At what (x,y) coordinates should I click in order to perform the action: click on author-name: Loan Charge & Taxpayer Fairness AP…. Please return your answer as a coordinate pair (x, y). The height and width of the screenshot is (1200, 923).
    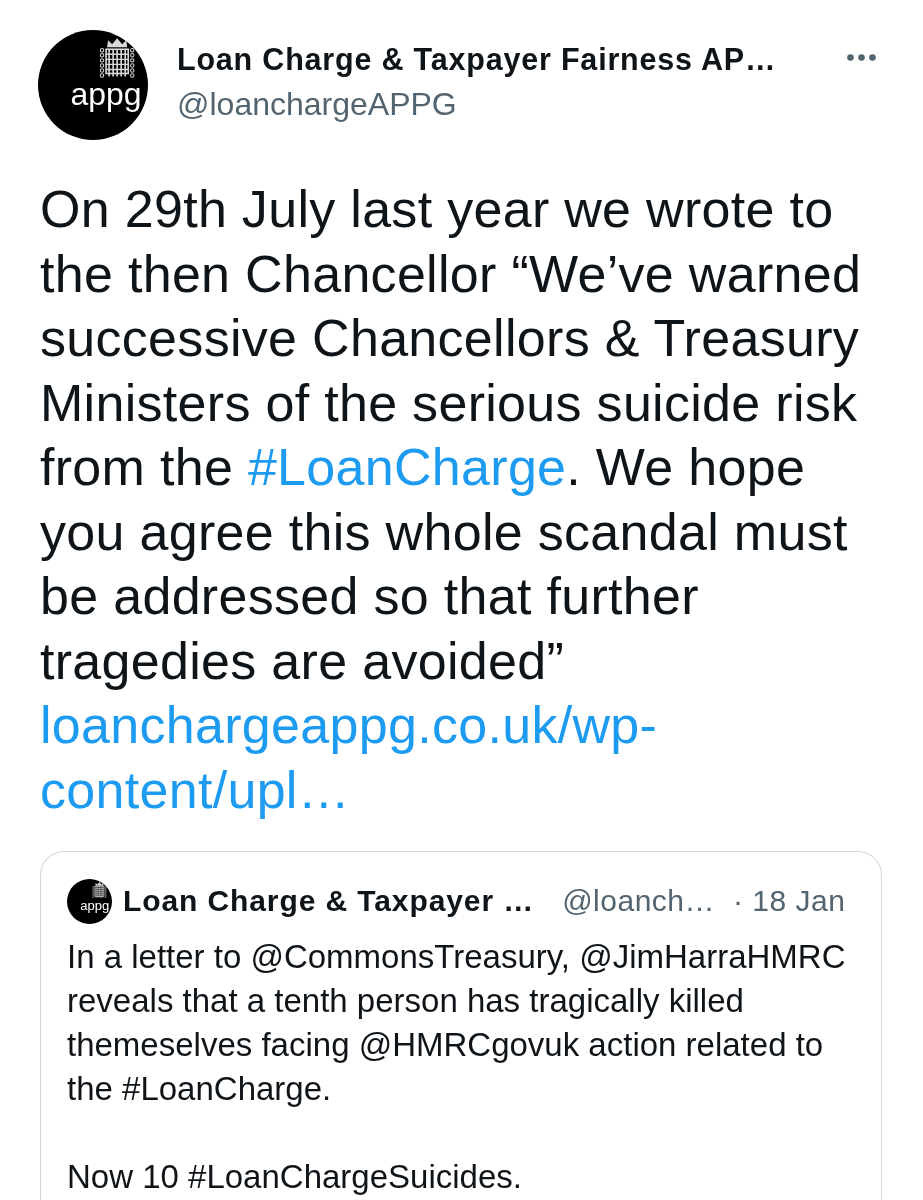
    Looking at the image, I should click on (477, 59).